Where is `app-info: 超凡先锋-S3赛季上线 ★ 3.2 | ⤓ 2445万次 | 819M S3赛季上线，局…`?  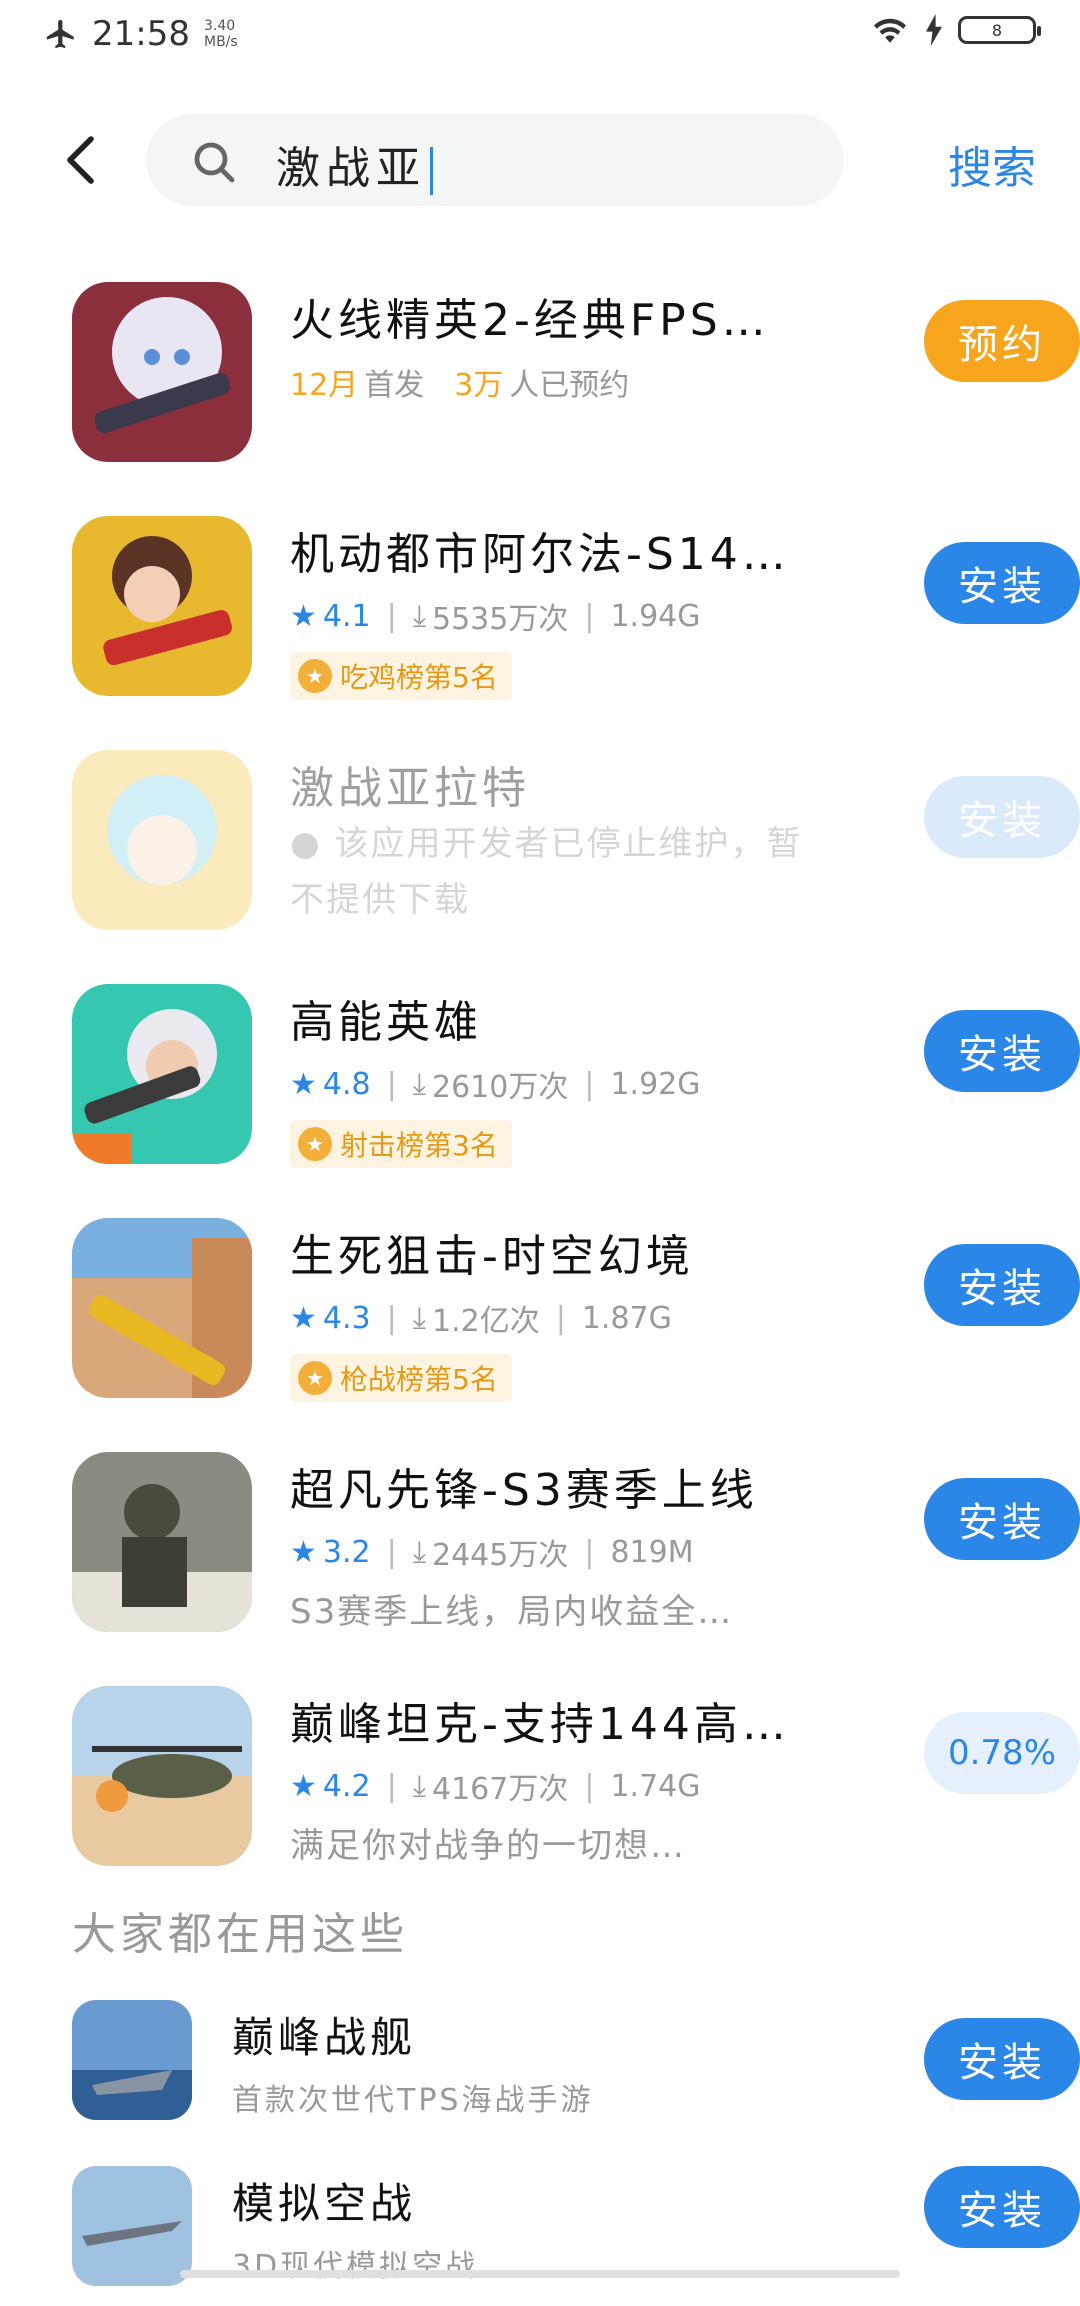
app-info: 超凡先锋-S3赛季上线 ★ 3.2 | ⤓ 2445万次 | 819M S3赛季上线，局… is located at coordinates (560, 1543).